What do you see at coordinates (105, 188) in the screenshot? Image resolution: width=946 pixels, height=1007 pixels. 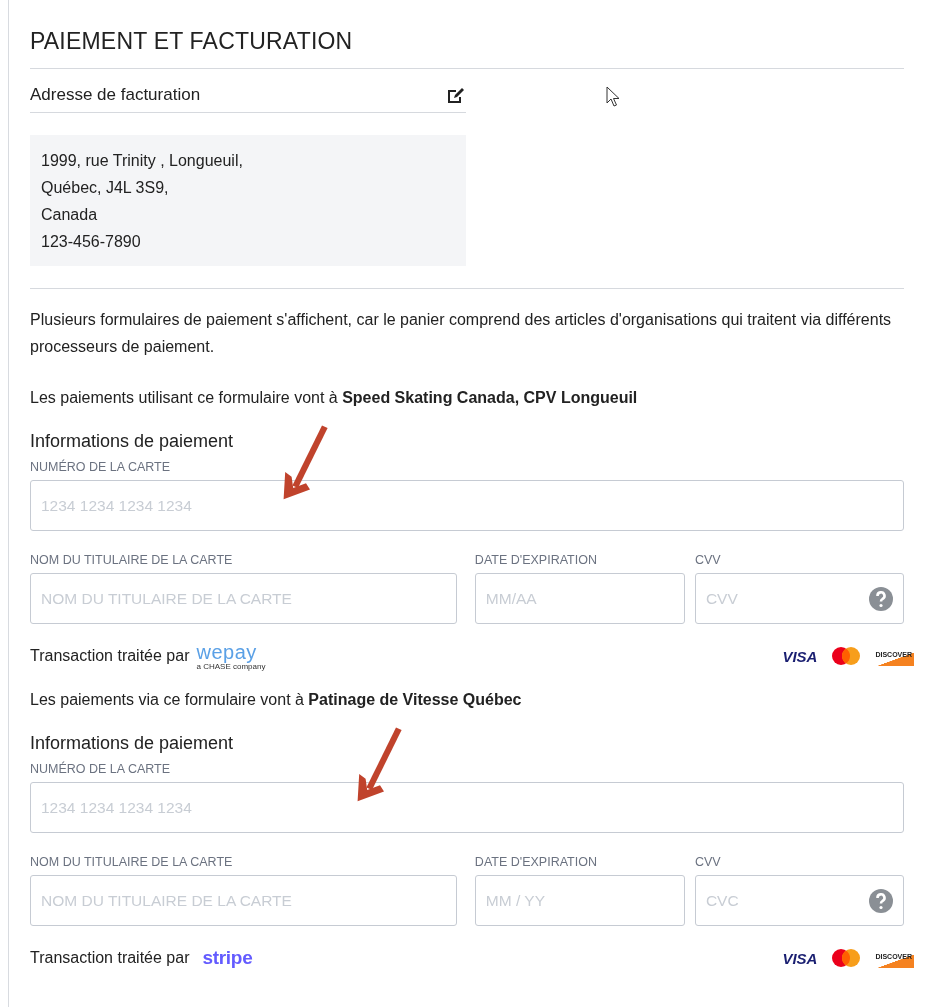 I see `address-line: Québec, J4L 3S9,` at bounding box center [105, 188].